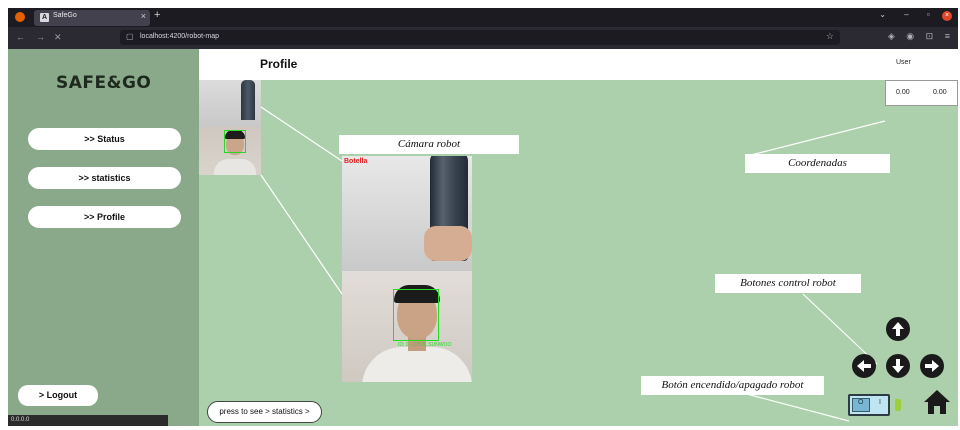 Image resolution: width=960 pixels, height=430 pixels. I want to click on callout-power: Botón encendido/apagado robot, so click(732, 385).